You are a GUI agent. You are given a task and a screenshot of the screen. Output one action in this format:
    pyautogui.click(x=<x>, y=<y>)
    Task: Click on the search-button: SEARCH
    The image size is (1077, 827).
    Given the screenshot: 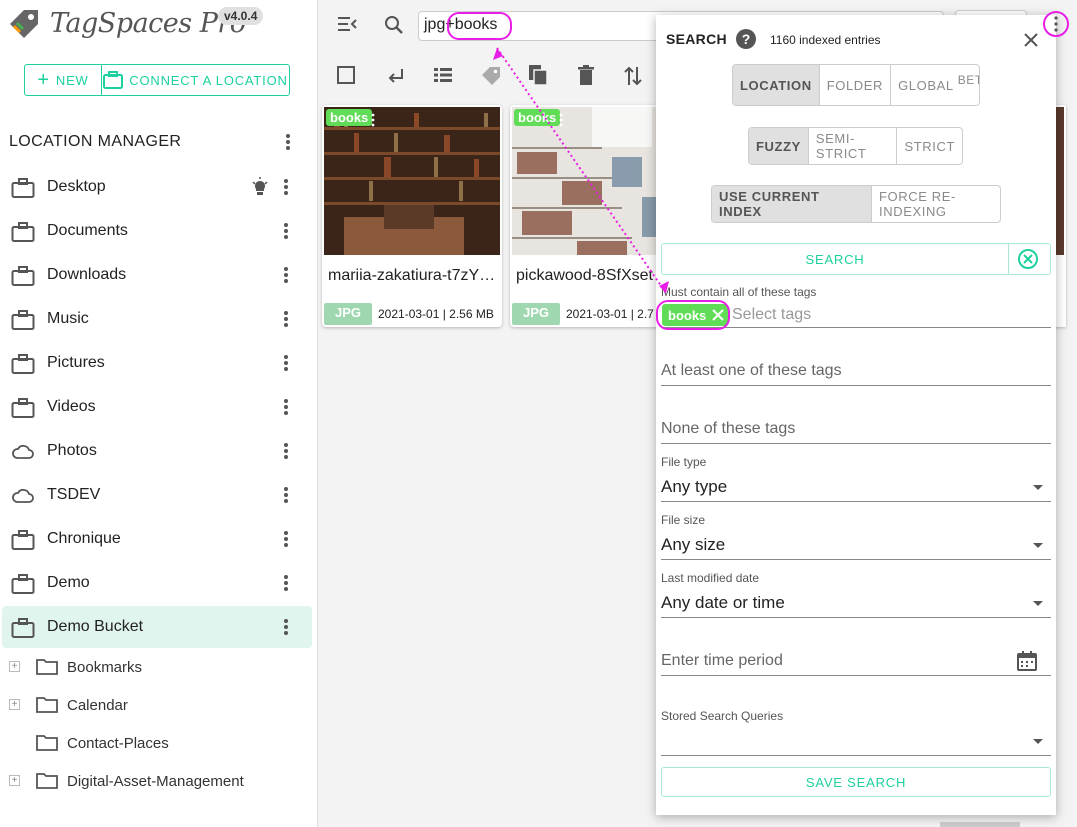 What is the action you would take?
    pyautogui.click(x=835, y=259)
    